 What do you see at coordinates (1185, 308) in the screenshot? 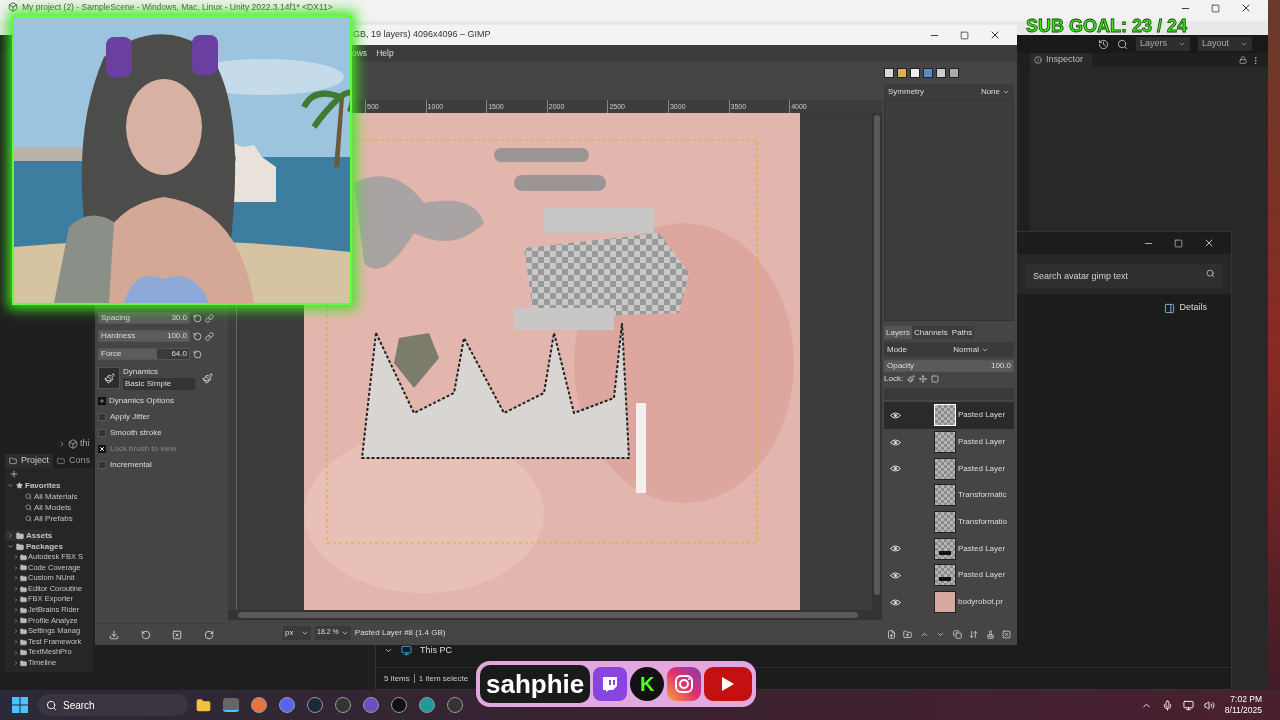
I see `details-button: Details` at bounding box center [1185, 308].